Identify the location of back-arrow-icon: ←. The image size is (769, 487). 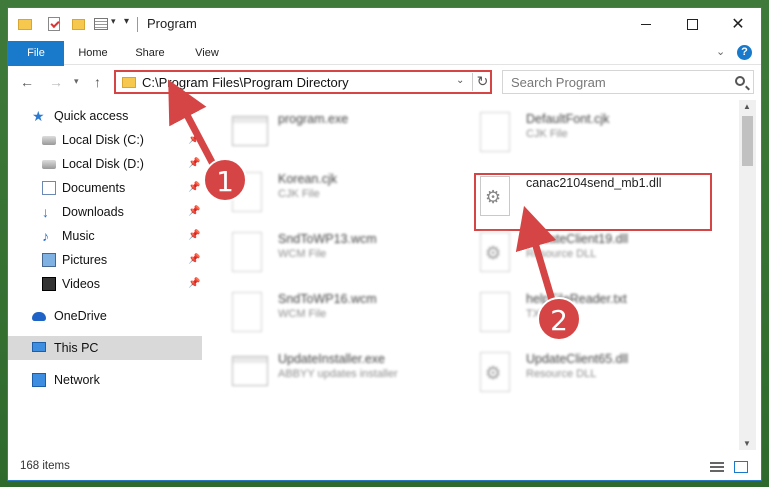
(27, 82).